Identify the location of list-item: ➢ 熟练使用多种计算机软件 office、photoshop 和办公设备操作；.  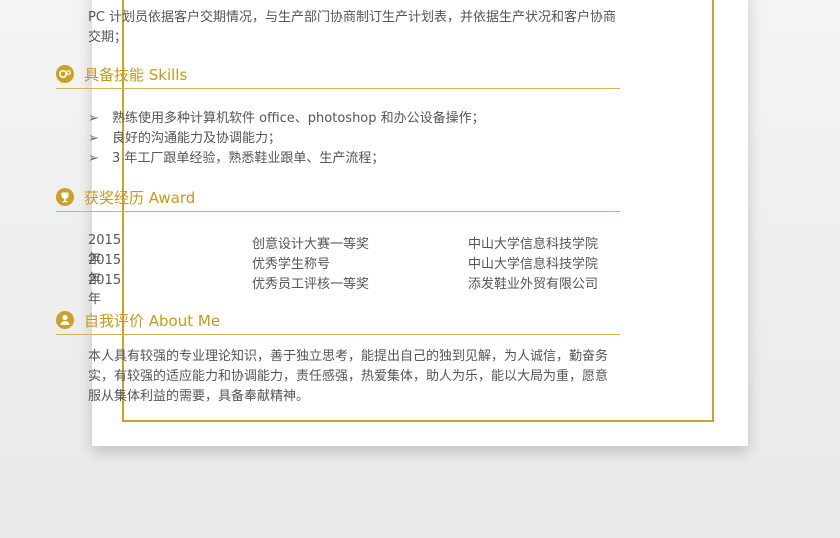
(286, 119).